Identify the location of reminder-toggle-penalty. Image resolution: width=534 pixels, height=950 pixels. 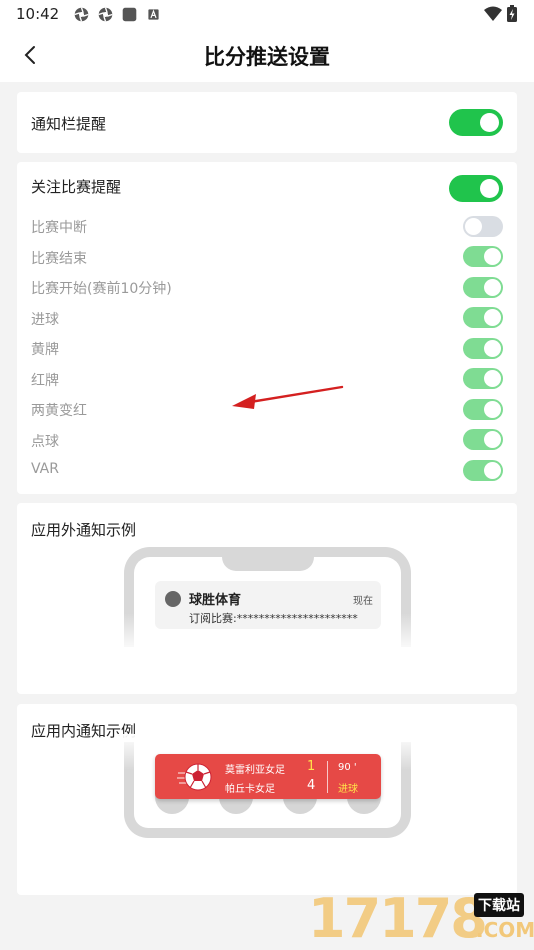
(483, 439).